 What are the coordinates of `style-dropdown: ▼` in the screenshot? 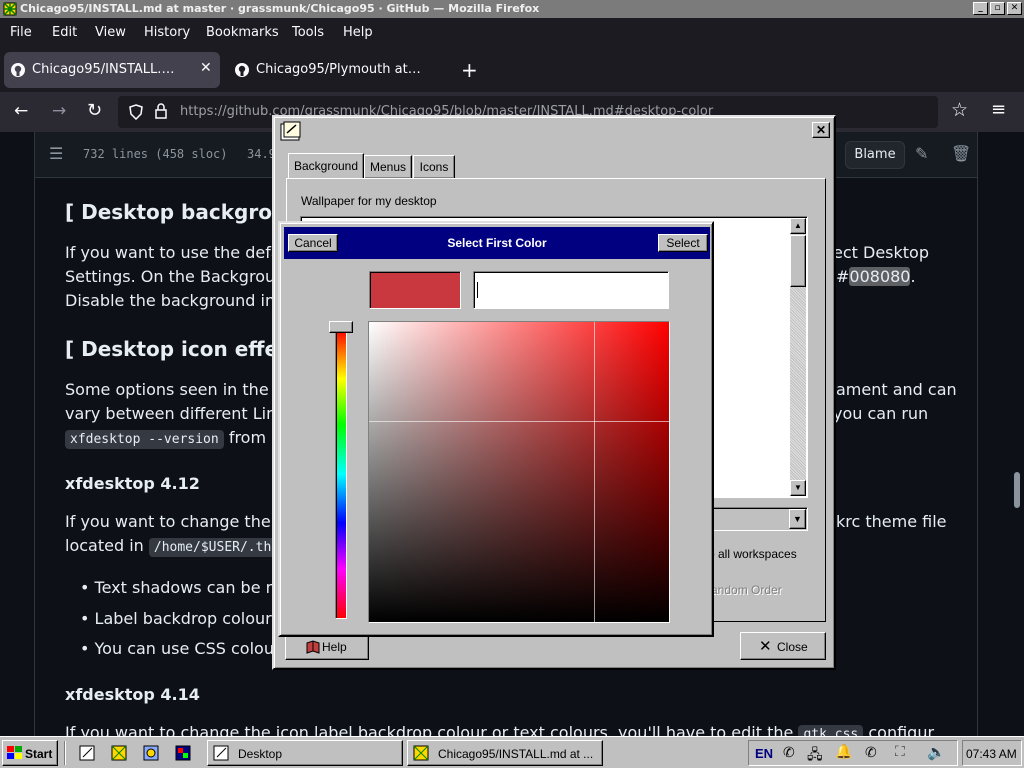 It's located at (758, 519).